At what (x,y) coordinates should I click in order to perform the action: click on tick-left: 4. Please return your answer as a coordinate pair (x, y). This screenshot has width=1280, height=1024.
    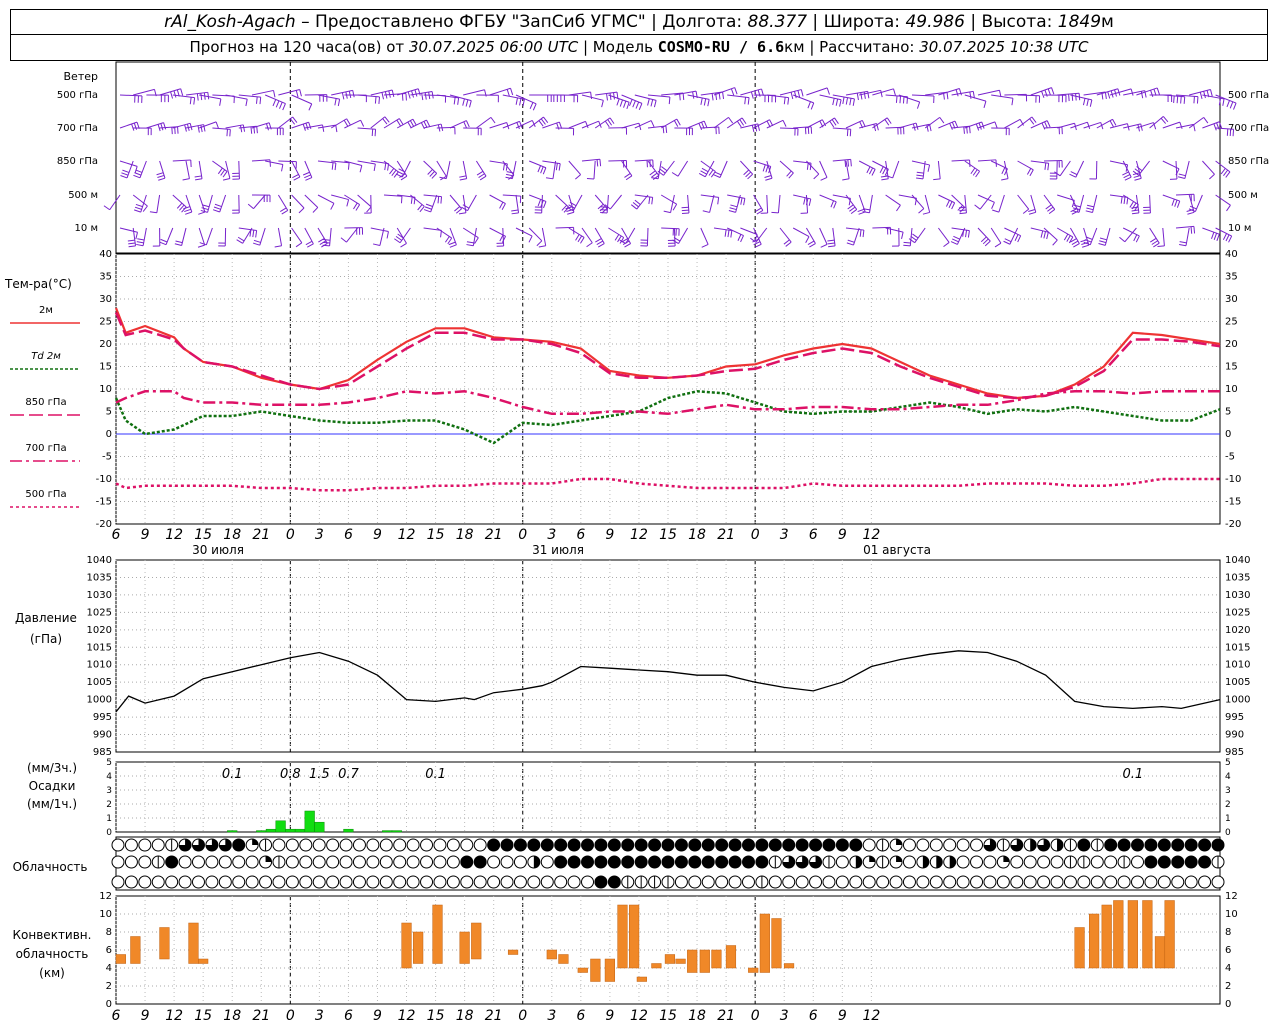
    Looking at the image, I should click on (109, 968).